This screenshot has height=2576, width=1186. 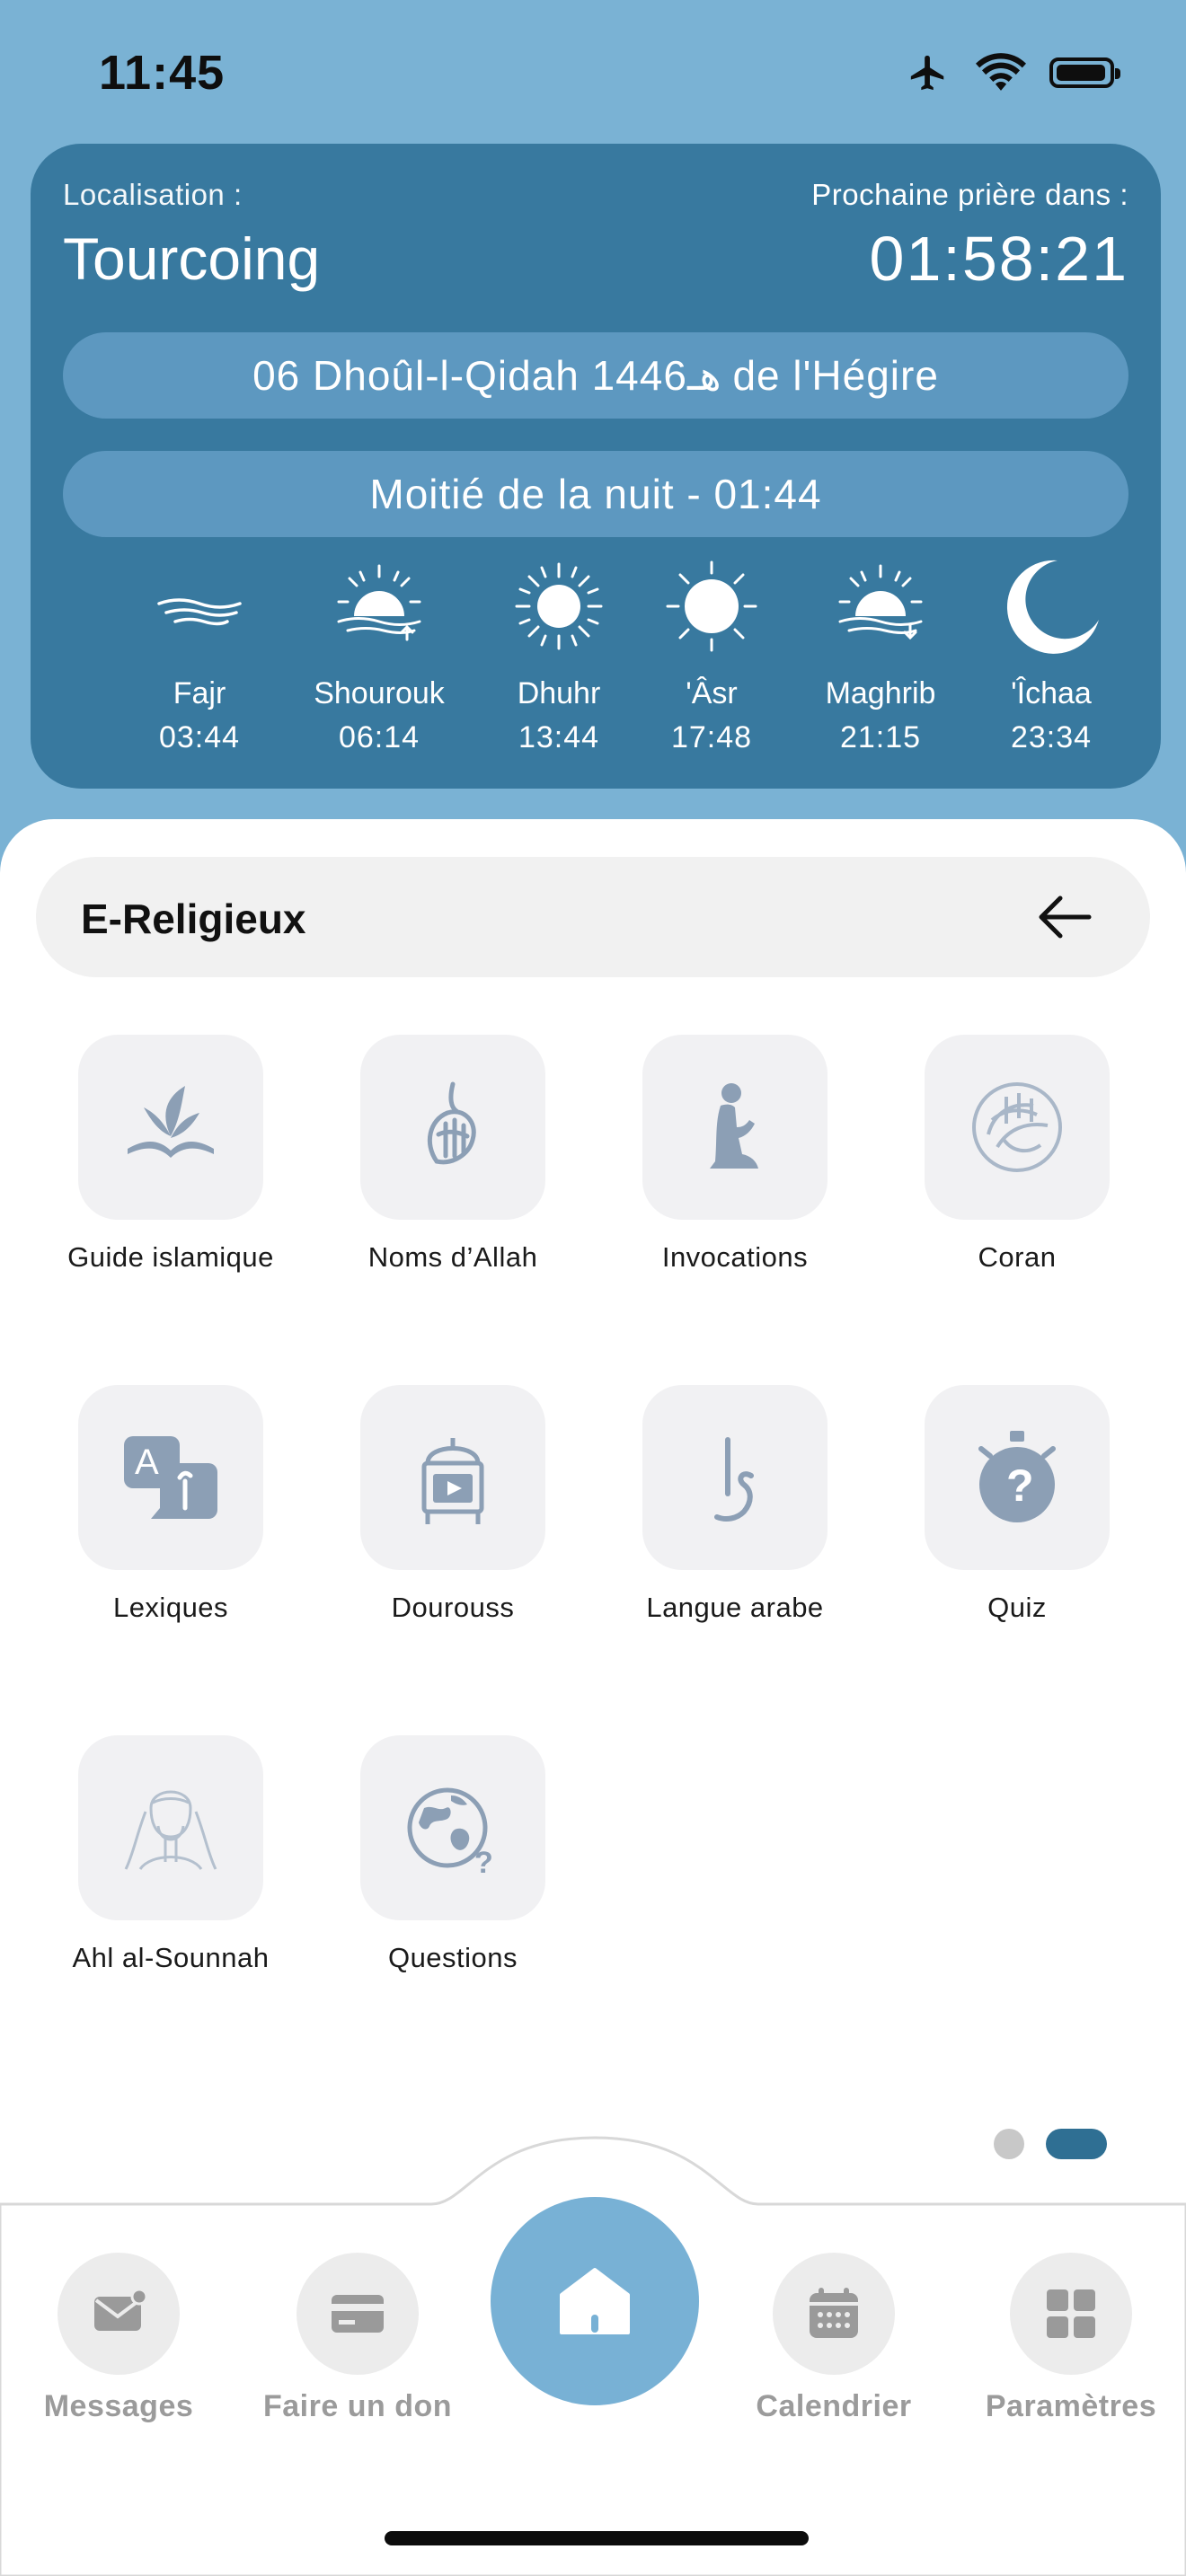 I want to click on menu-item-noms-allah: Noms d’Allah, so click(x=453, y=1154).